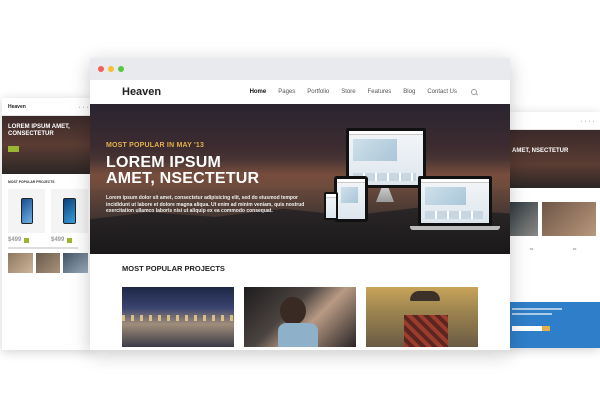 This screenshot has height=400, width=600. What do you see at coordinates (540, 151) in the screenshot?
I see `right-hero-title: AMET, NSECTETUR` at bounding box center [540, 151].